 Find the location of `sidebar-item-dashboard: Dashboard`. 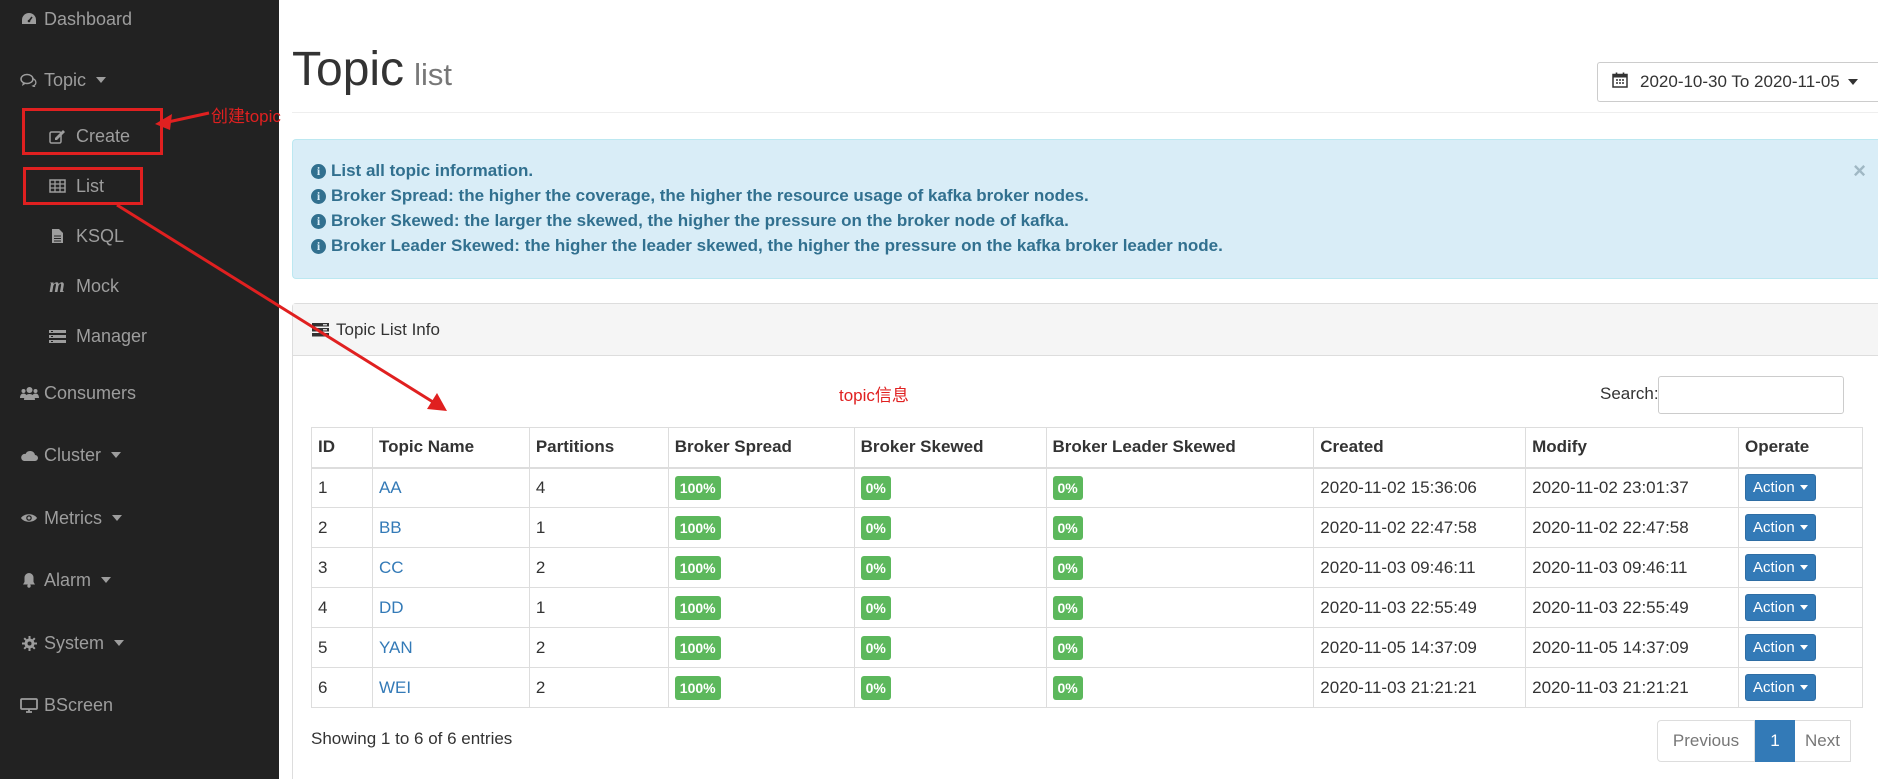

sidebar-item-dashboard: Dashboard is located at coordinates (139, 22).